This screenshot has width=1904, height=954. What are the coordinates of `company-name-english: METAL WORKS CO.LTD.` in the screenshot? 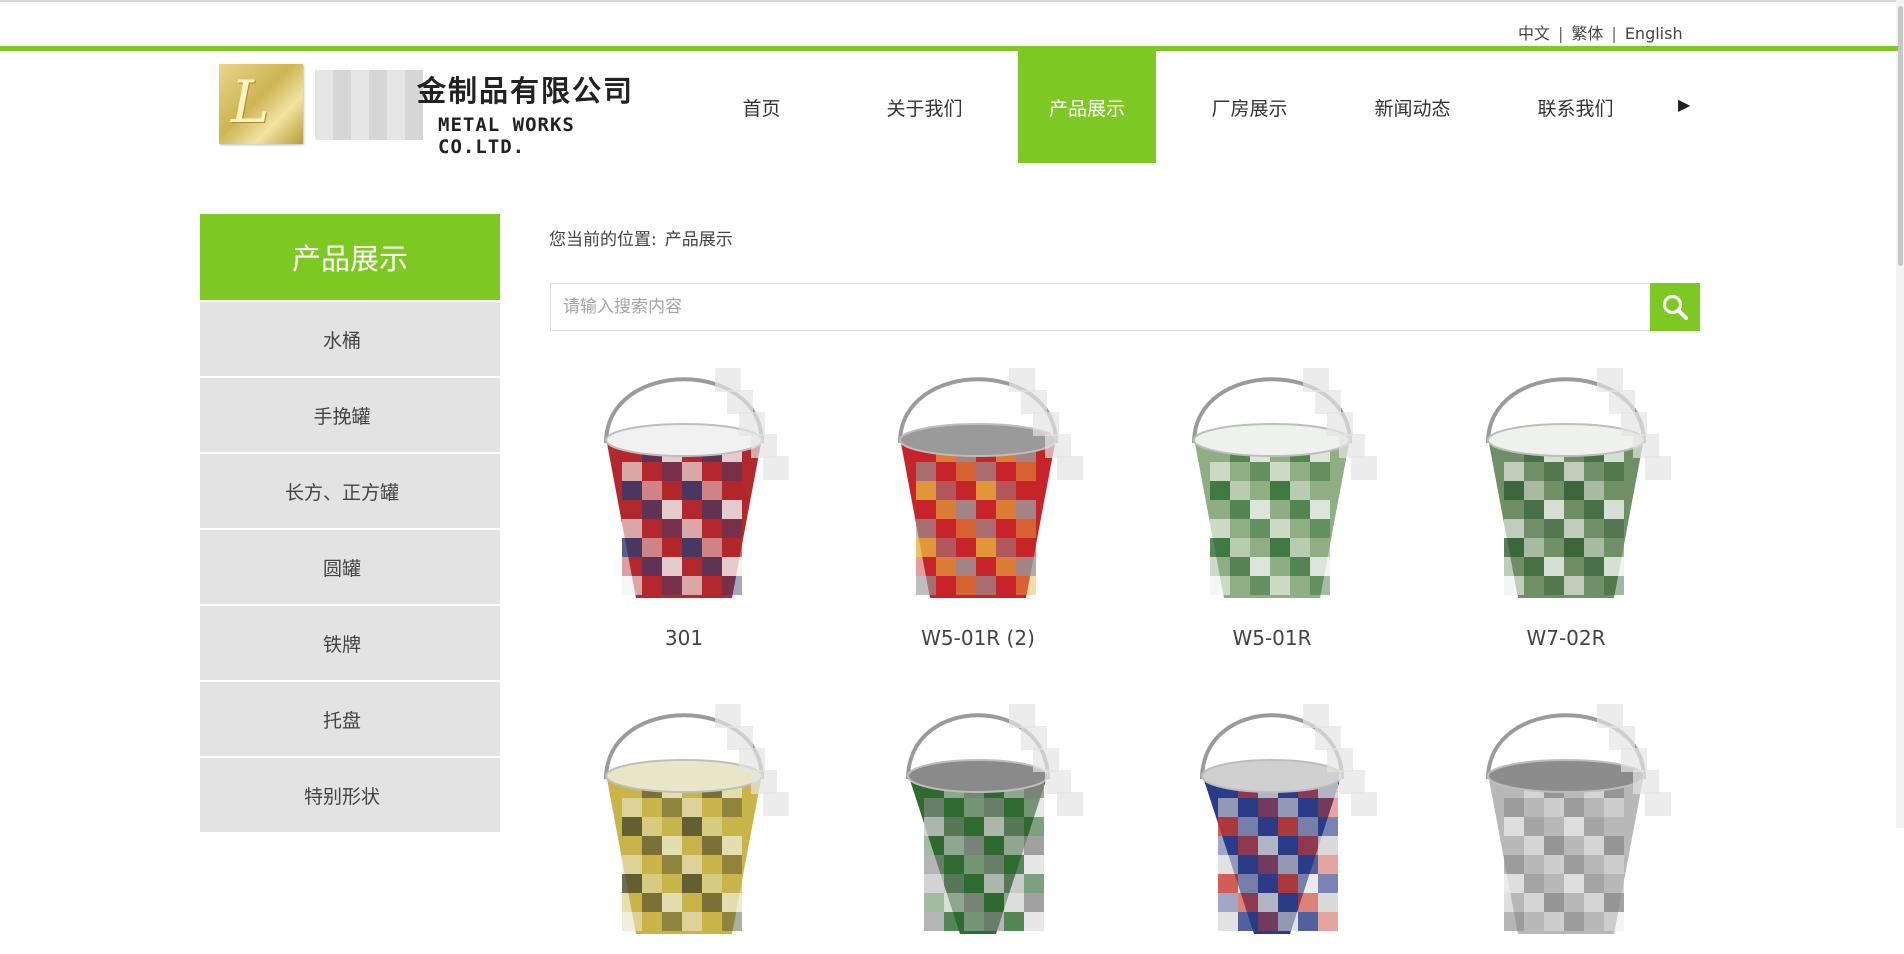 It's located at (506, 136).